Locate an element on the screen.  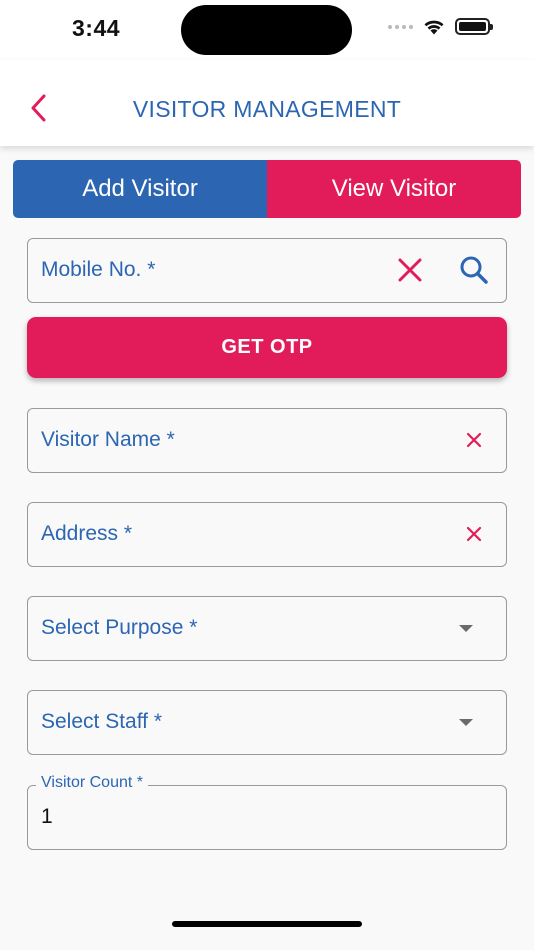
visitor-count-field: Visitor Count * 1 is located at coordinates (267, 812).